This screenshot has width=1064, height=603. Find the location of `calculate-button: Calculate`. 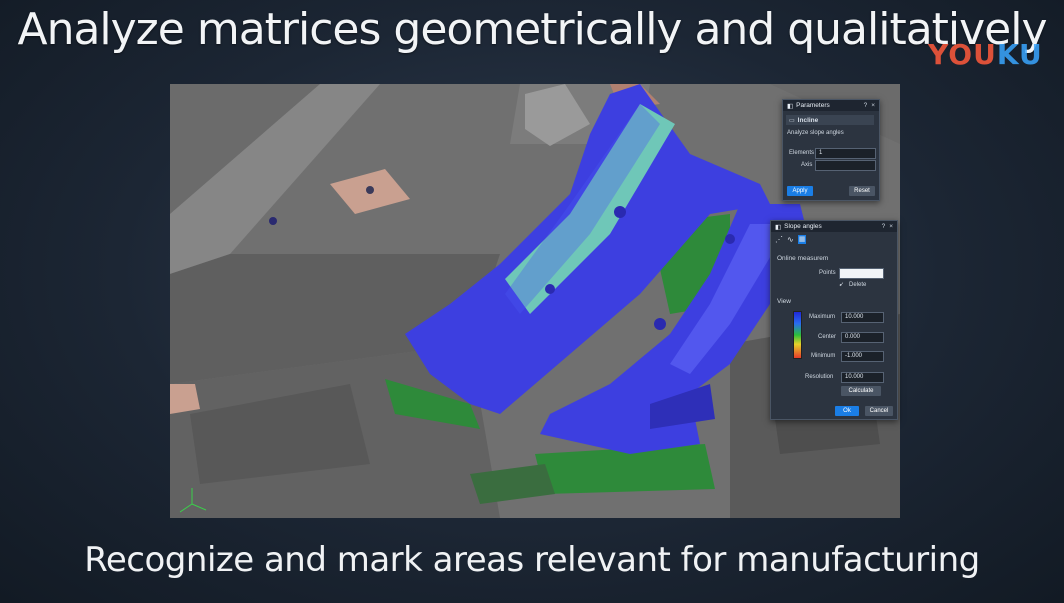

calculate-button: Calculate is located at coordinates (861, 391).